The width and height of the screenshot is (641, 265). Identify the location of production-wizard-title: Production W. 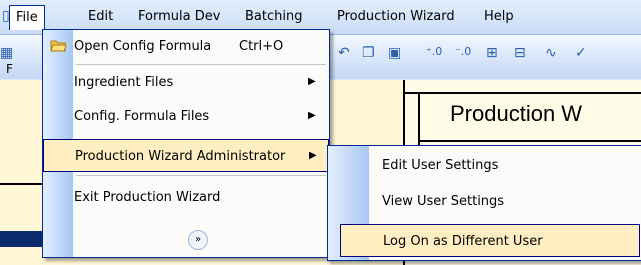
(516, 113).